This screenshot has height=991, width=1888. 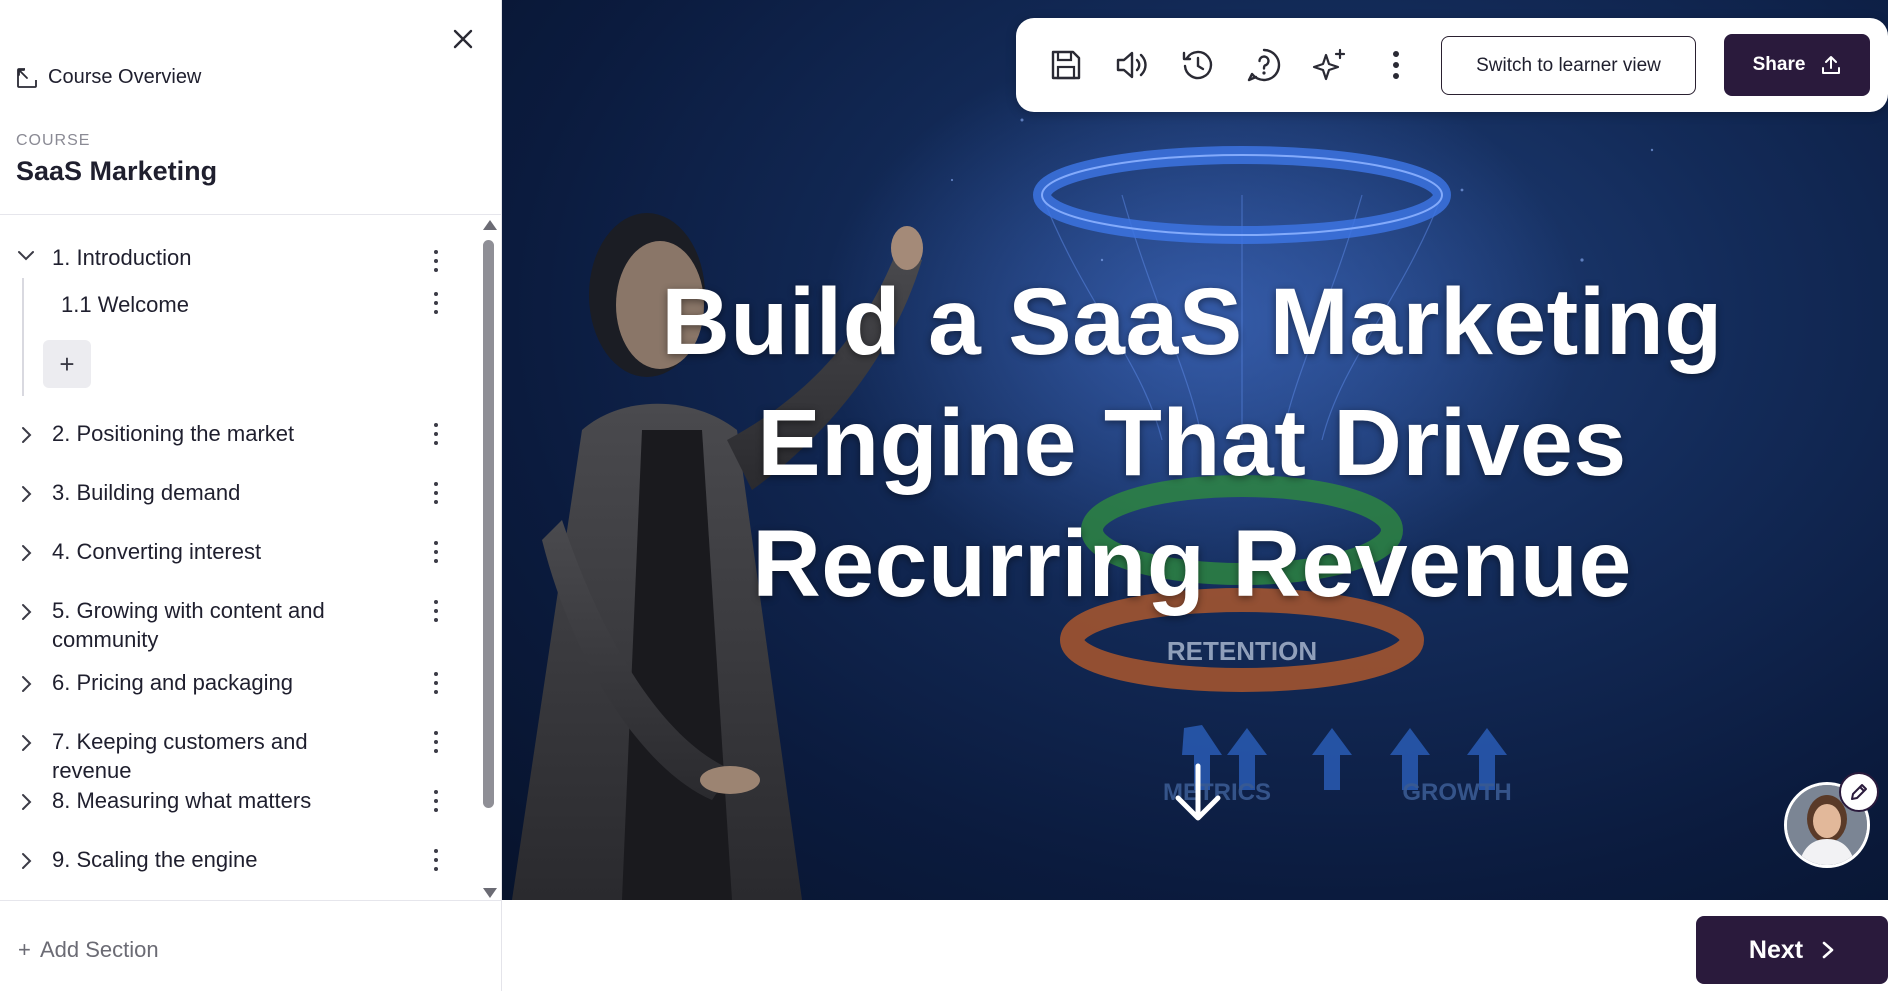 I want to click on add-section-label: Add Section, so click(x=99, y=949).